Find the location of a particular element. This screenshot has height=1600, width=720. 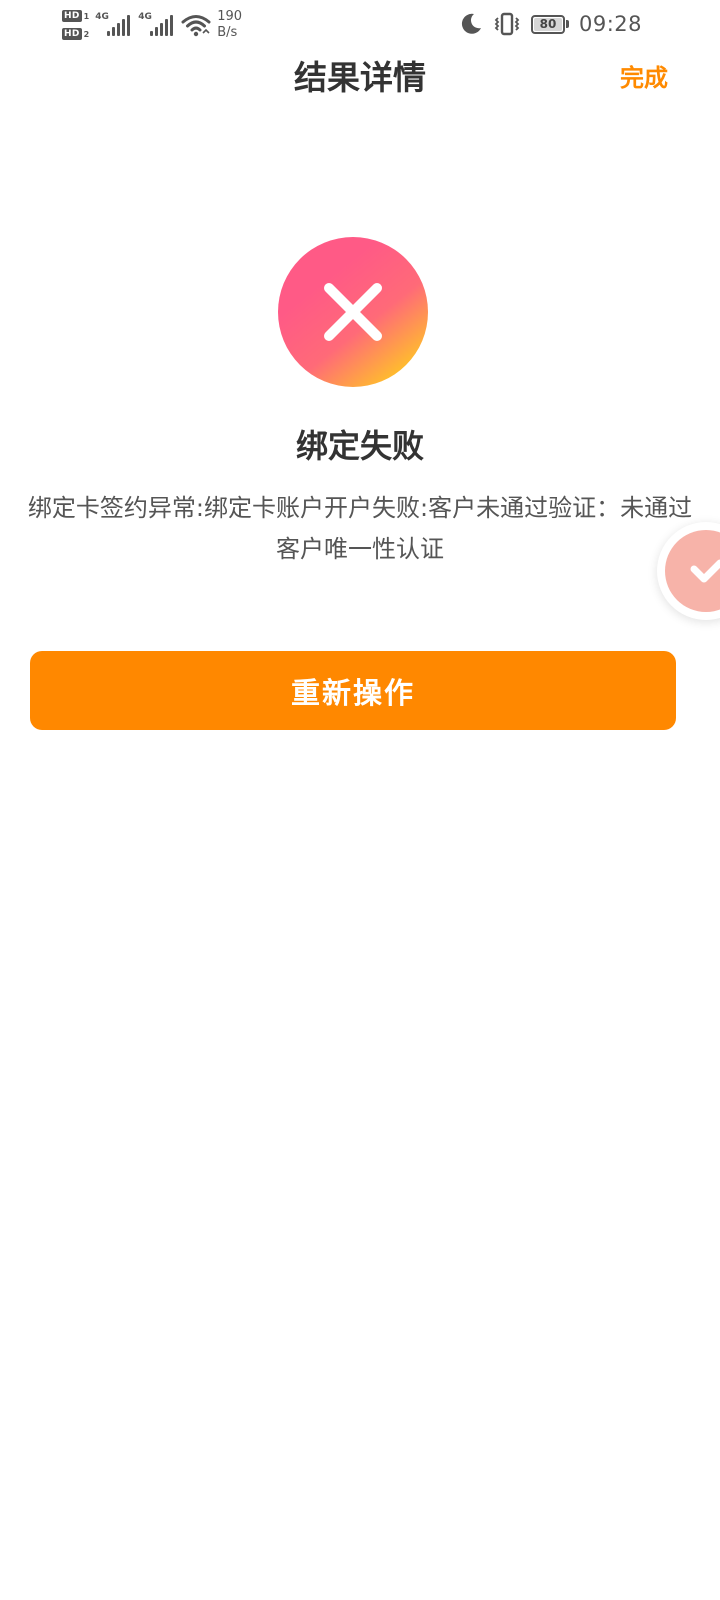

sim2-hd-indicator: HD 2 is located at coordinates (75, 34).